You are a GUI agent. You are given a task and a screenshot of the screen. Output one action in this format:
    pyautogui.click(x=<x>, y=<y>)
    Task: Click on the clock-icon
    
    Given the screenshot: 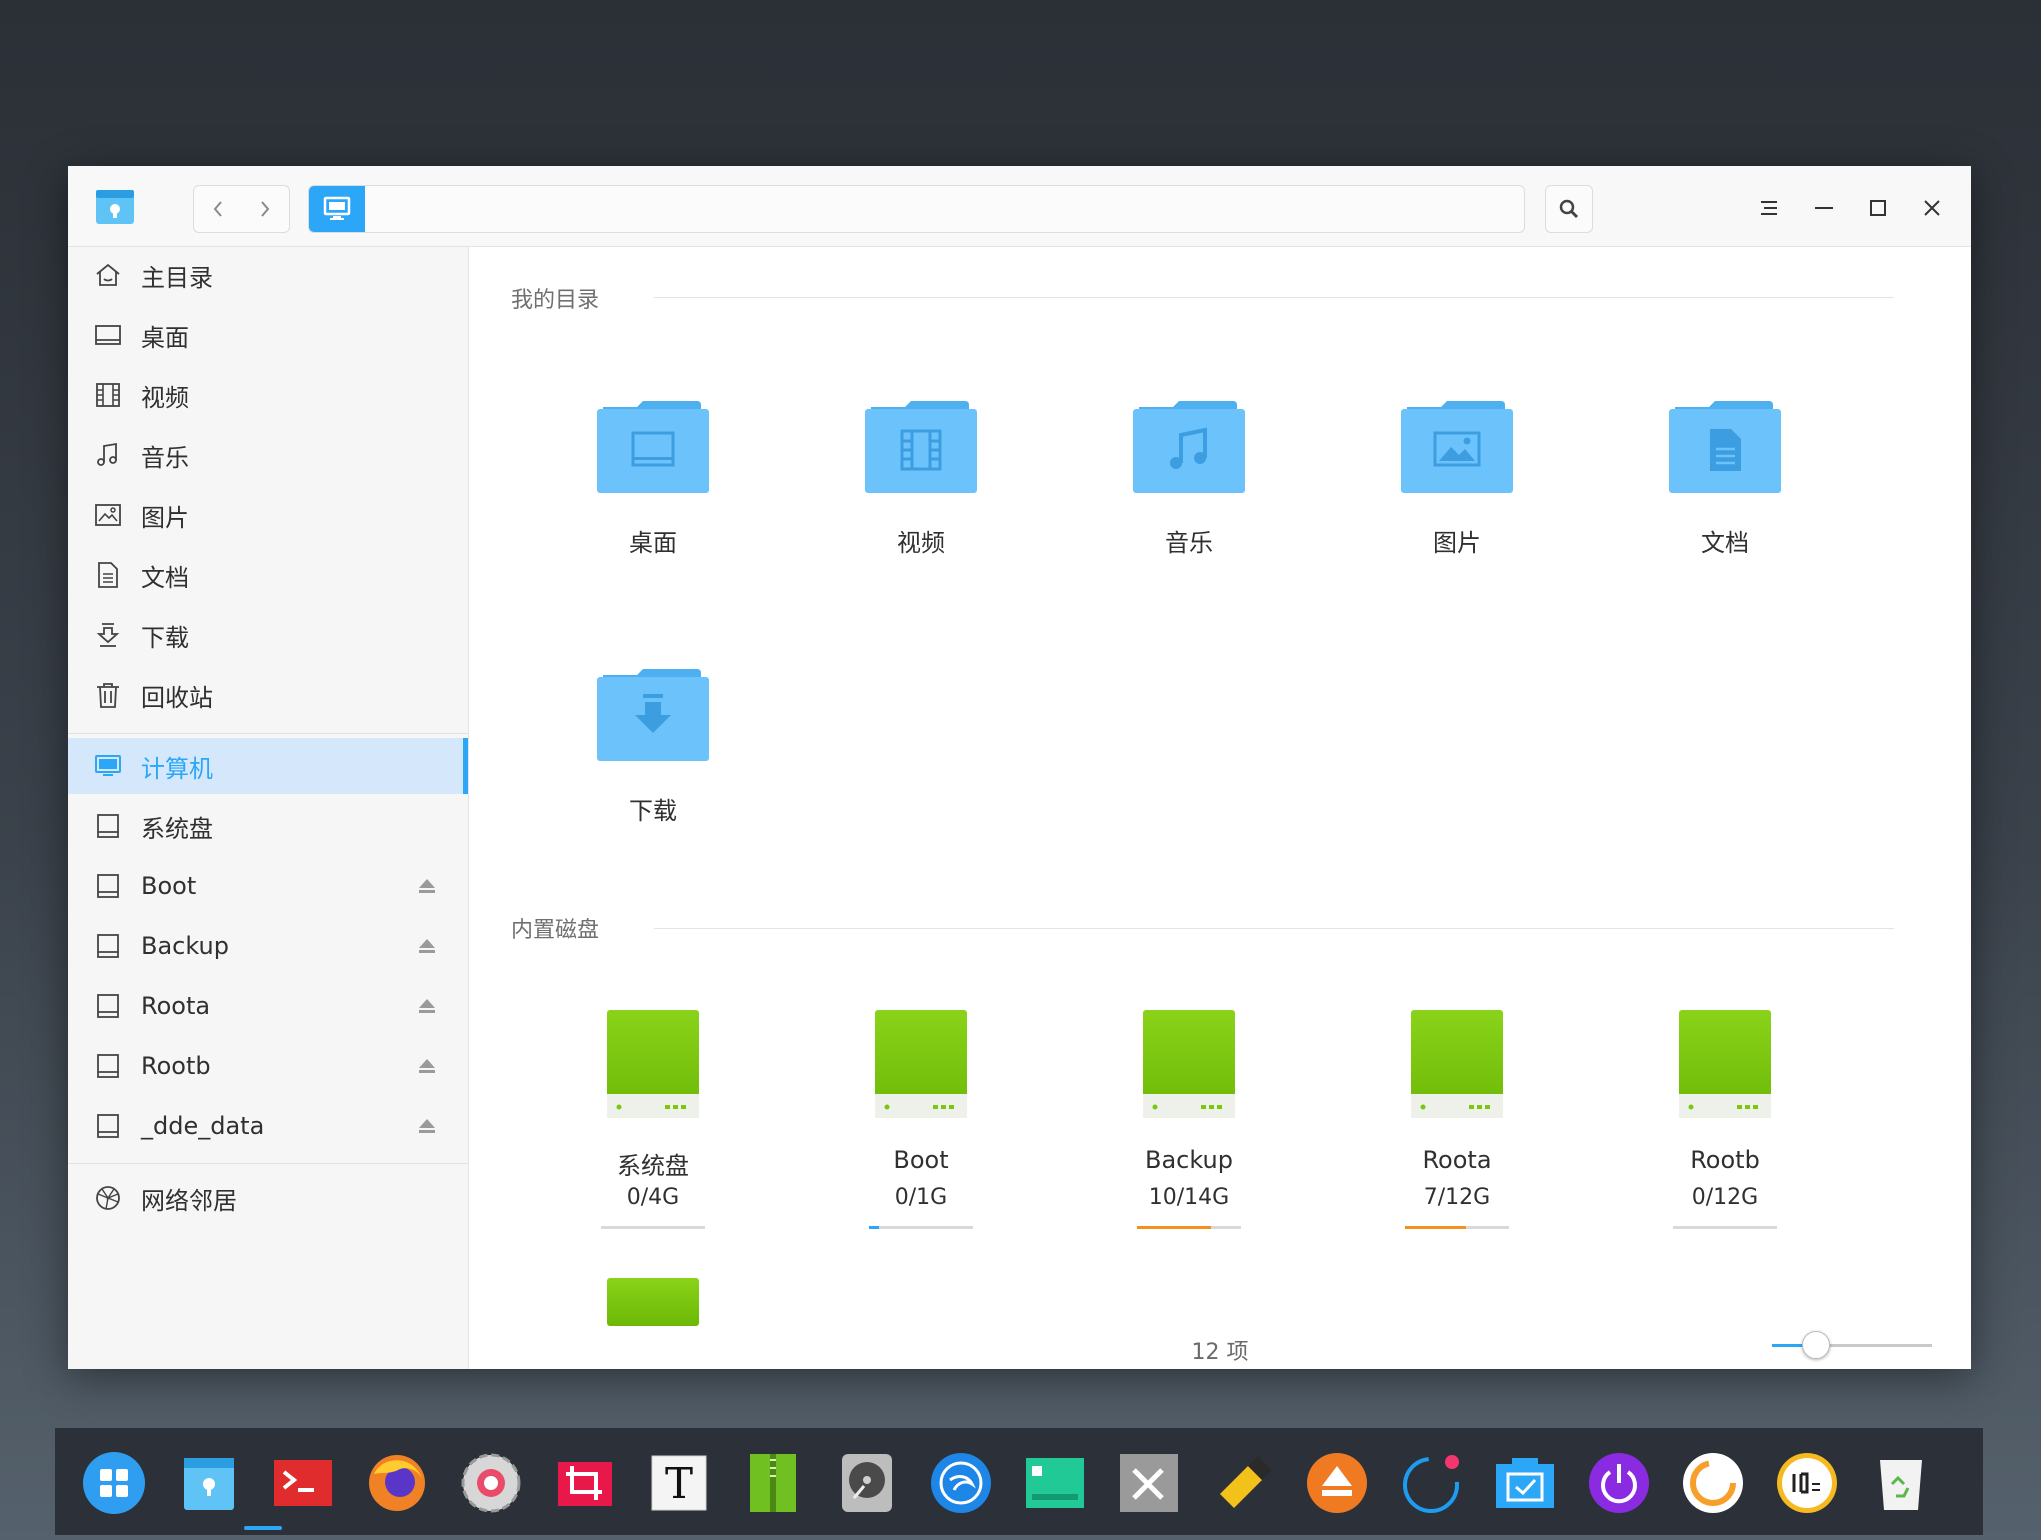 What is the action you would take?
    pyautogui.click(x=1807, y=1483)
    